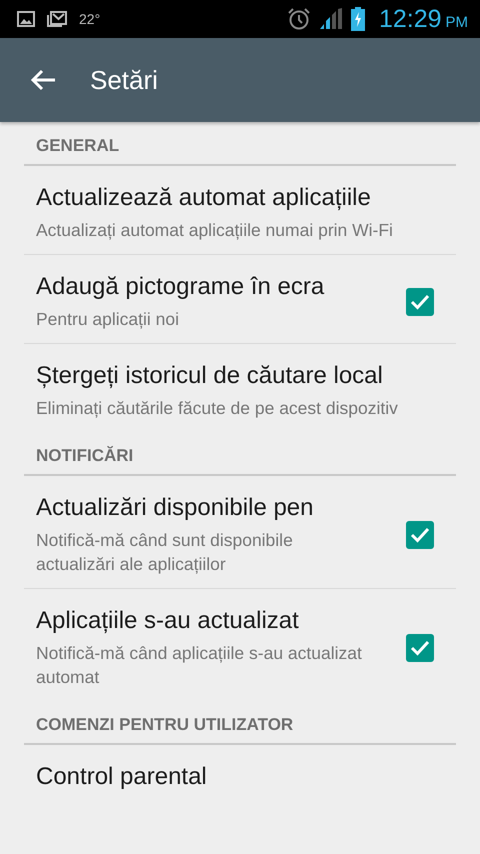  What do you see at coordinates (215, 230) in the screenshot?
I see `setting-description: Actualizați automat aplicațiile numai prin Wi-Fi` at bounding box center [215, 230].